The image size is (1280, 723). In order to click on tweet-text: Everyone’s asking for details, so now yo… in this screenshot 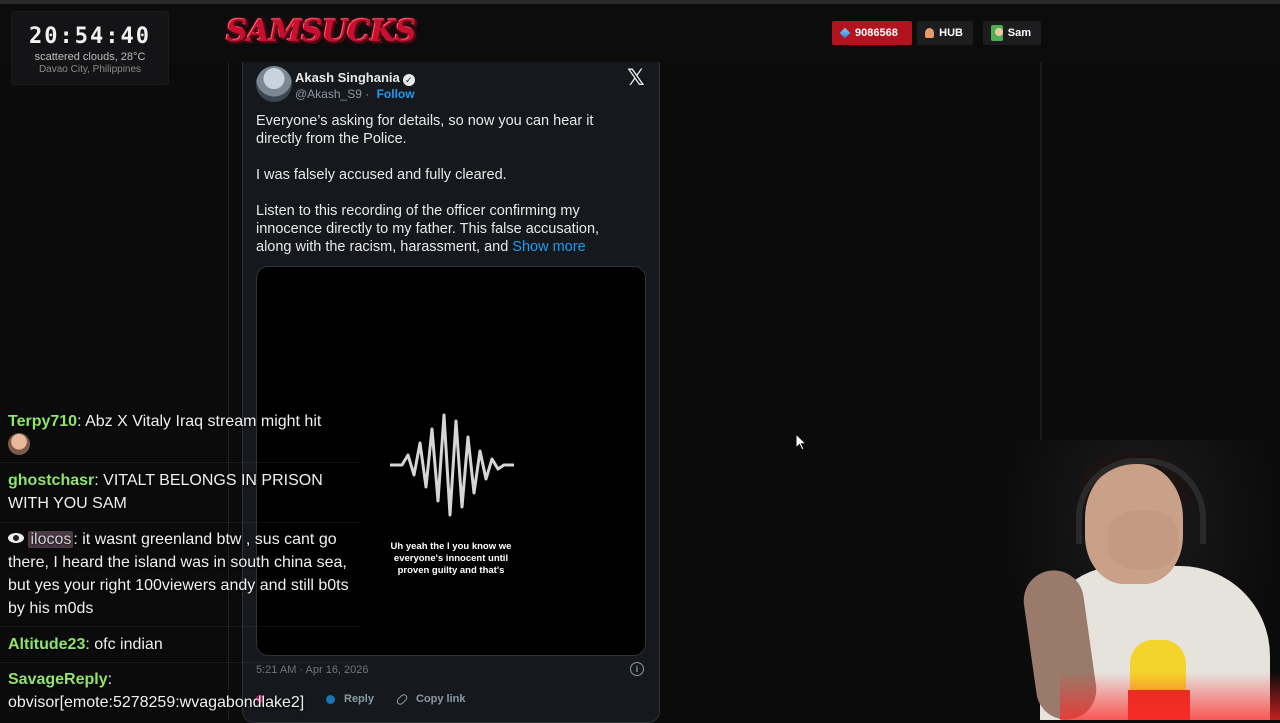, I will do `click(441, 193)`.